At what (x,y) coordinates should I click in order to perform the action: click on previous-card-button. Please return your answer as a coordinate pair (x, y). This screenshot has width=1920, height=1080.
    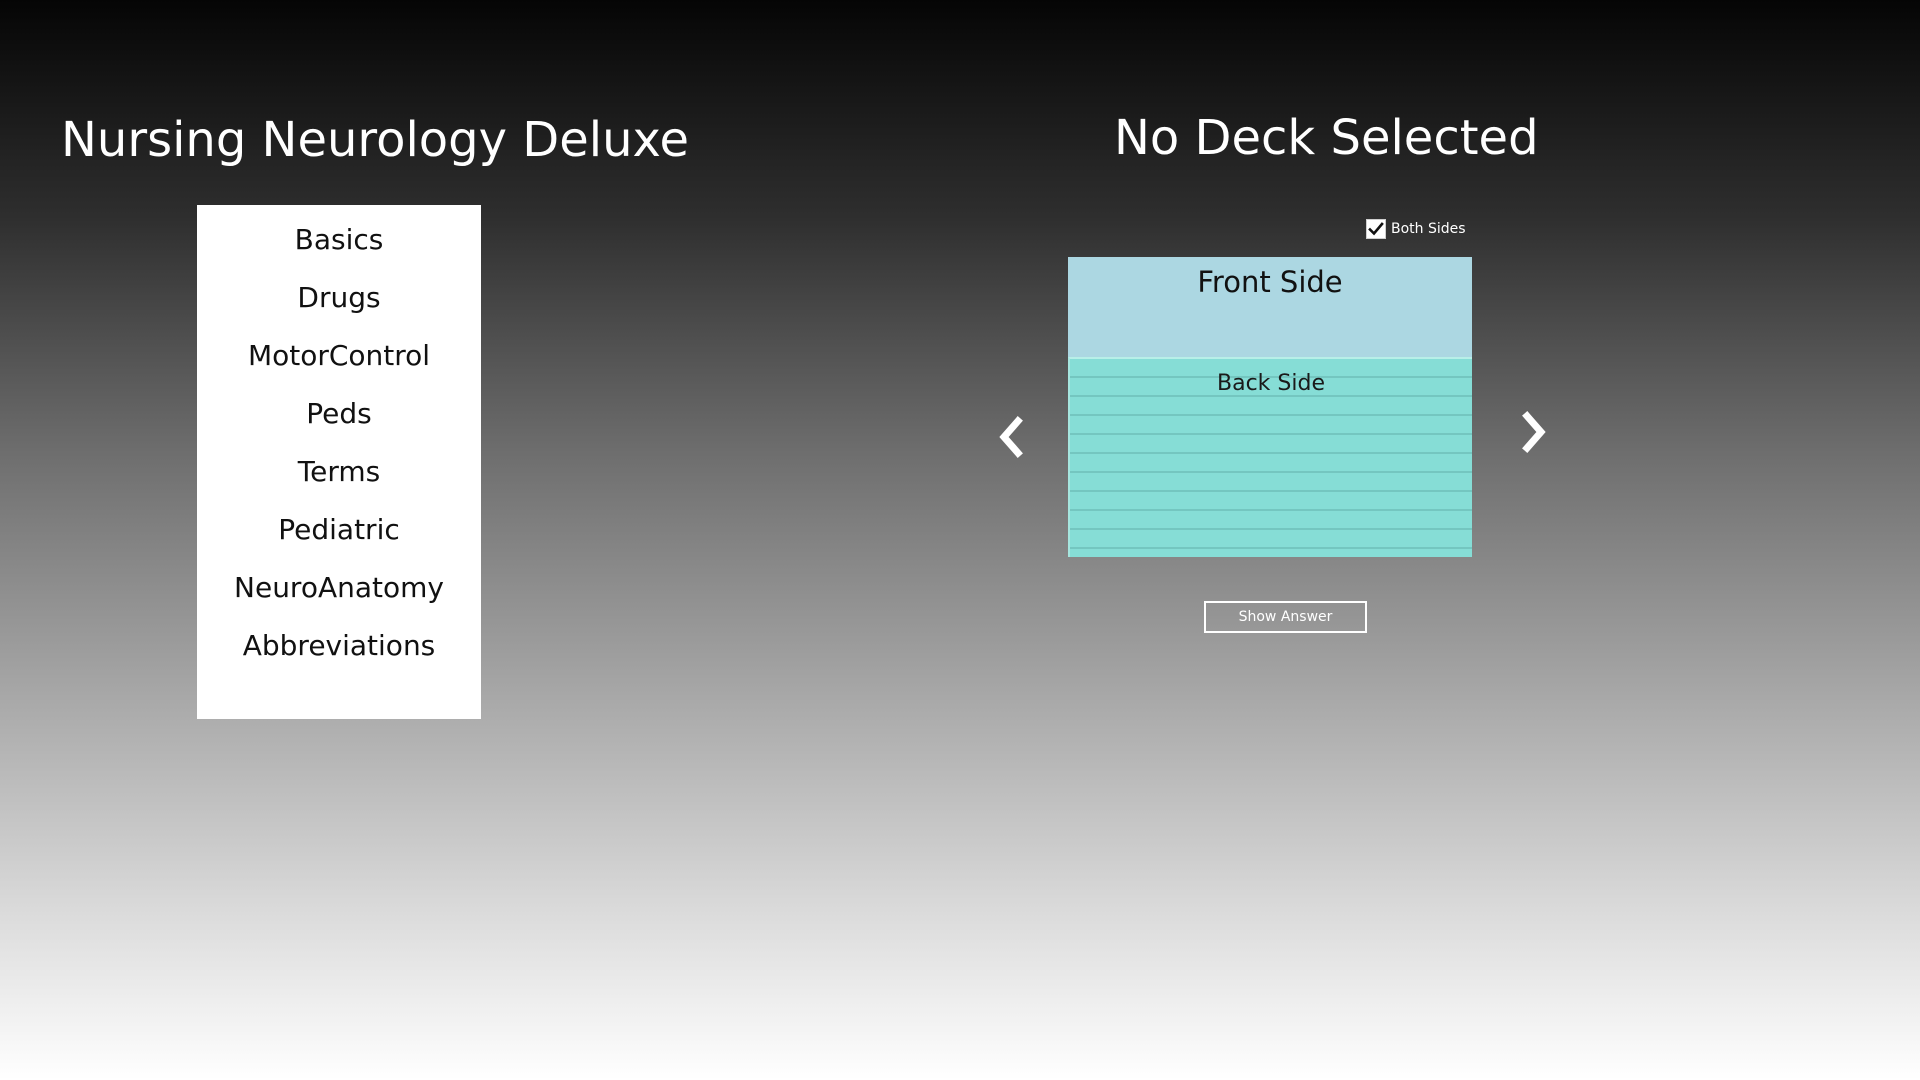
    Looking at the image, I should click on (1011, 437).